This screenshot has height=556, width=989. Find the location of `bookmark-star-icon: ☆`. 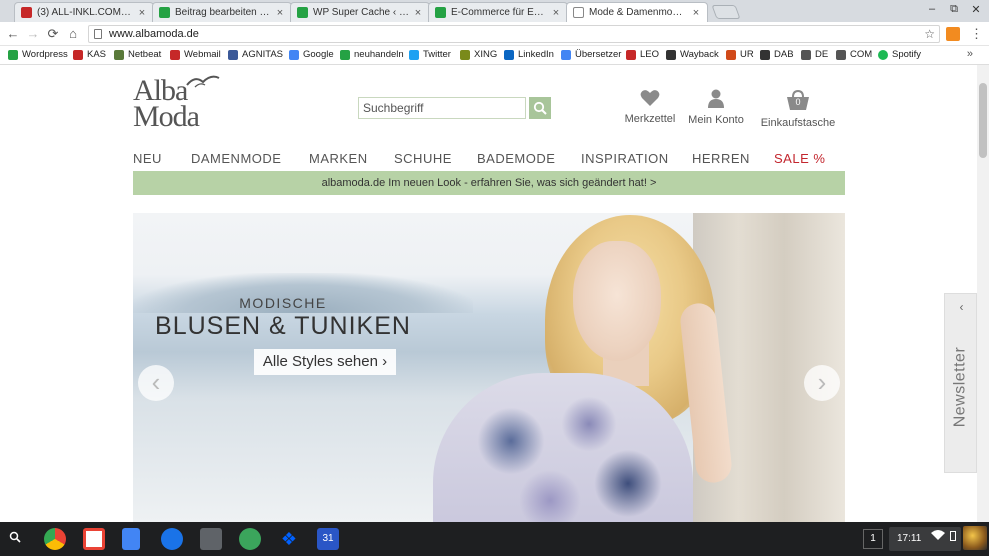

bookmark-star-icon: ☆ is located at coordinates (929, 34).